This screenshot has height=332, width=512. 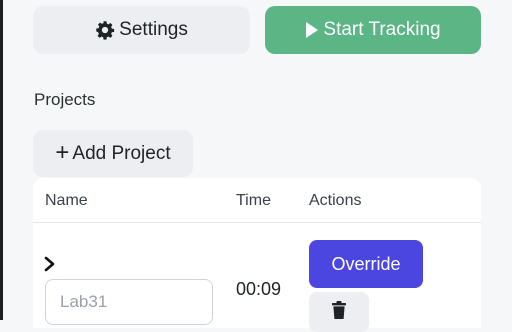 What do you see at coordinates (50, 264) in the screenshot?
I see `chevron-right-icon` at bounding box center [50, 264].